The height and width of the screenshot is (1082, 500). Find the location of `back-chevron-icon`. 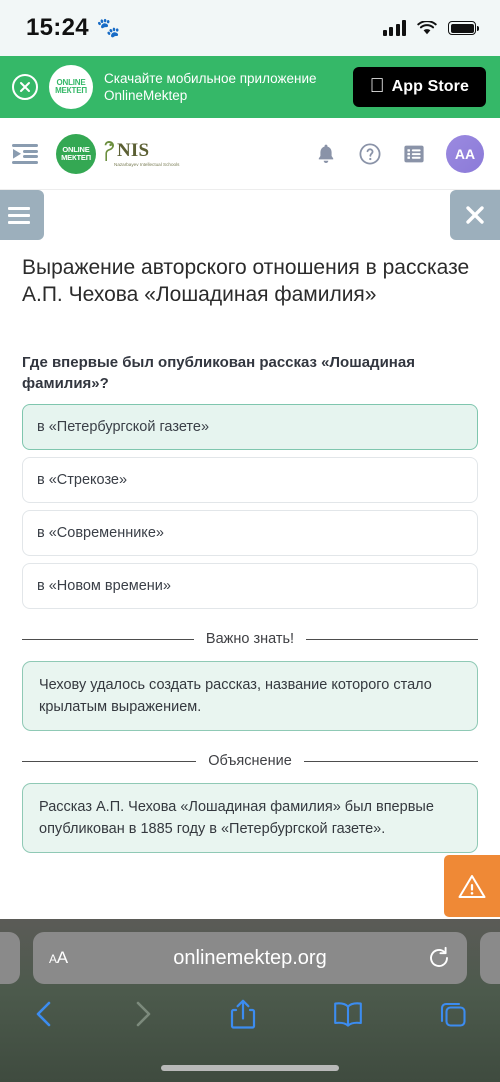

back-chevron-icon is located at coordinates (44, 1014).